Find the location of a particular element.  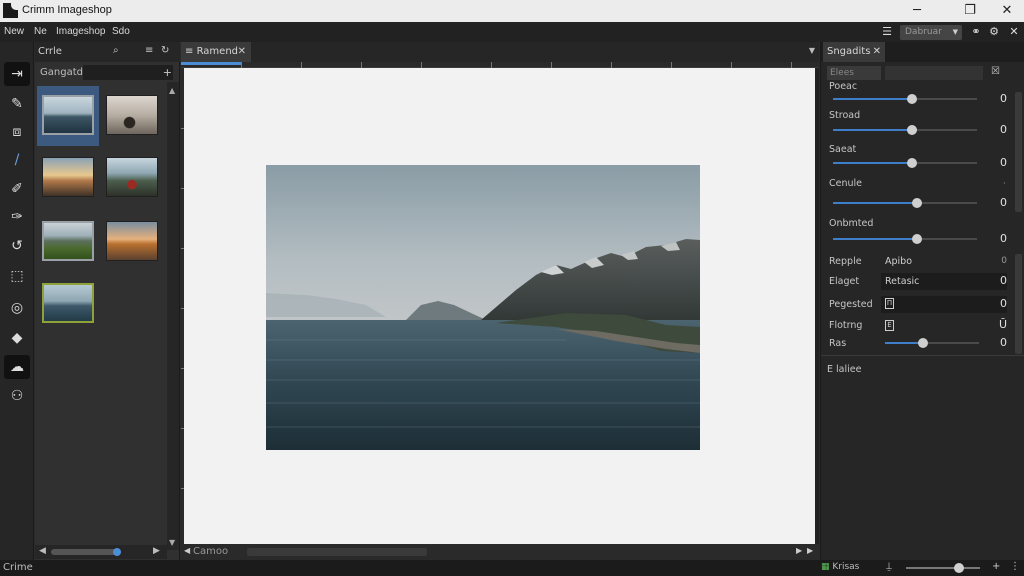

thumbnail-horizontal-scrollbar: ◀ ▶ is located at coordinates (101, 552).